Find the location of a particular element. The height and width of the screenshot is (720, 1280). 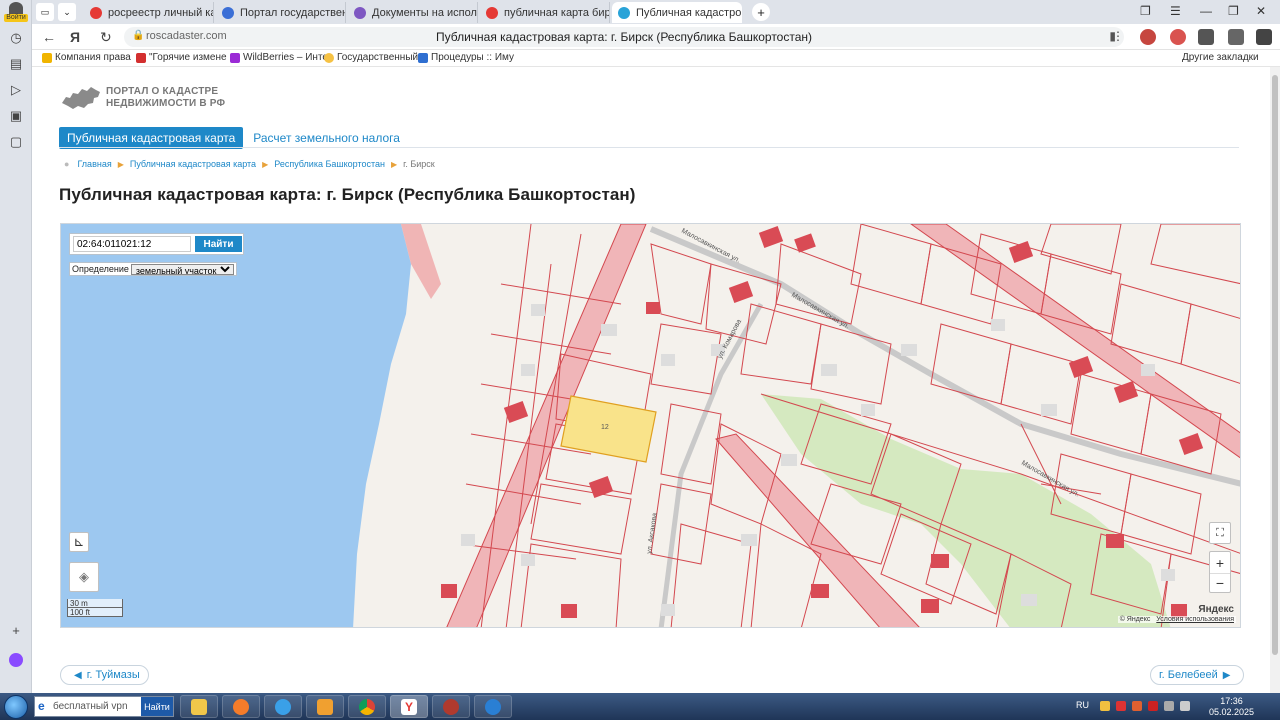

fullscreen-button: ⛶ is located at coordinates (1220, 533).